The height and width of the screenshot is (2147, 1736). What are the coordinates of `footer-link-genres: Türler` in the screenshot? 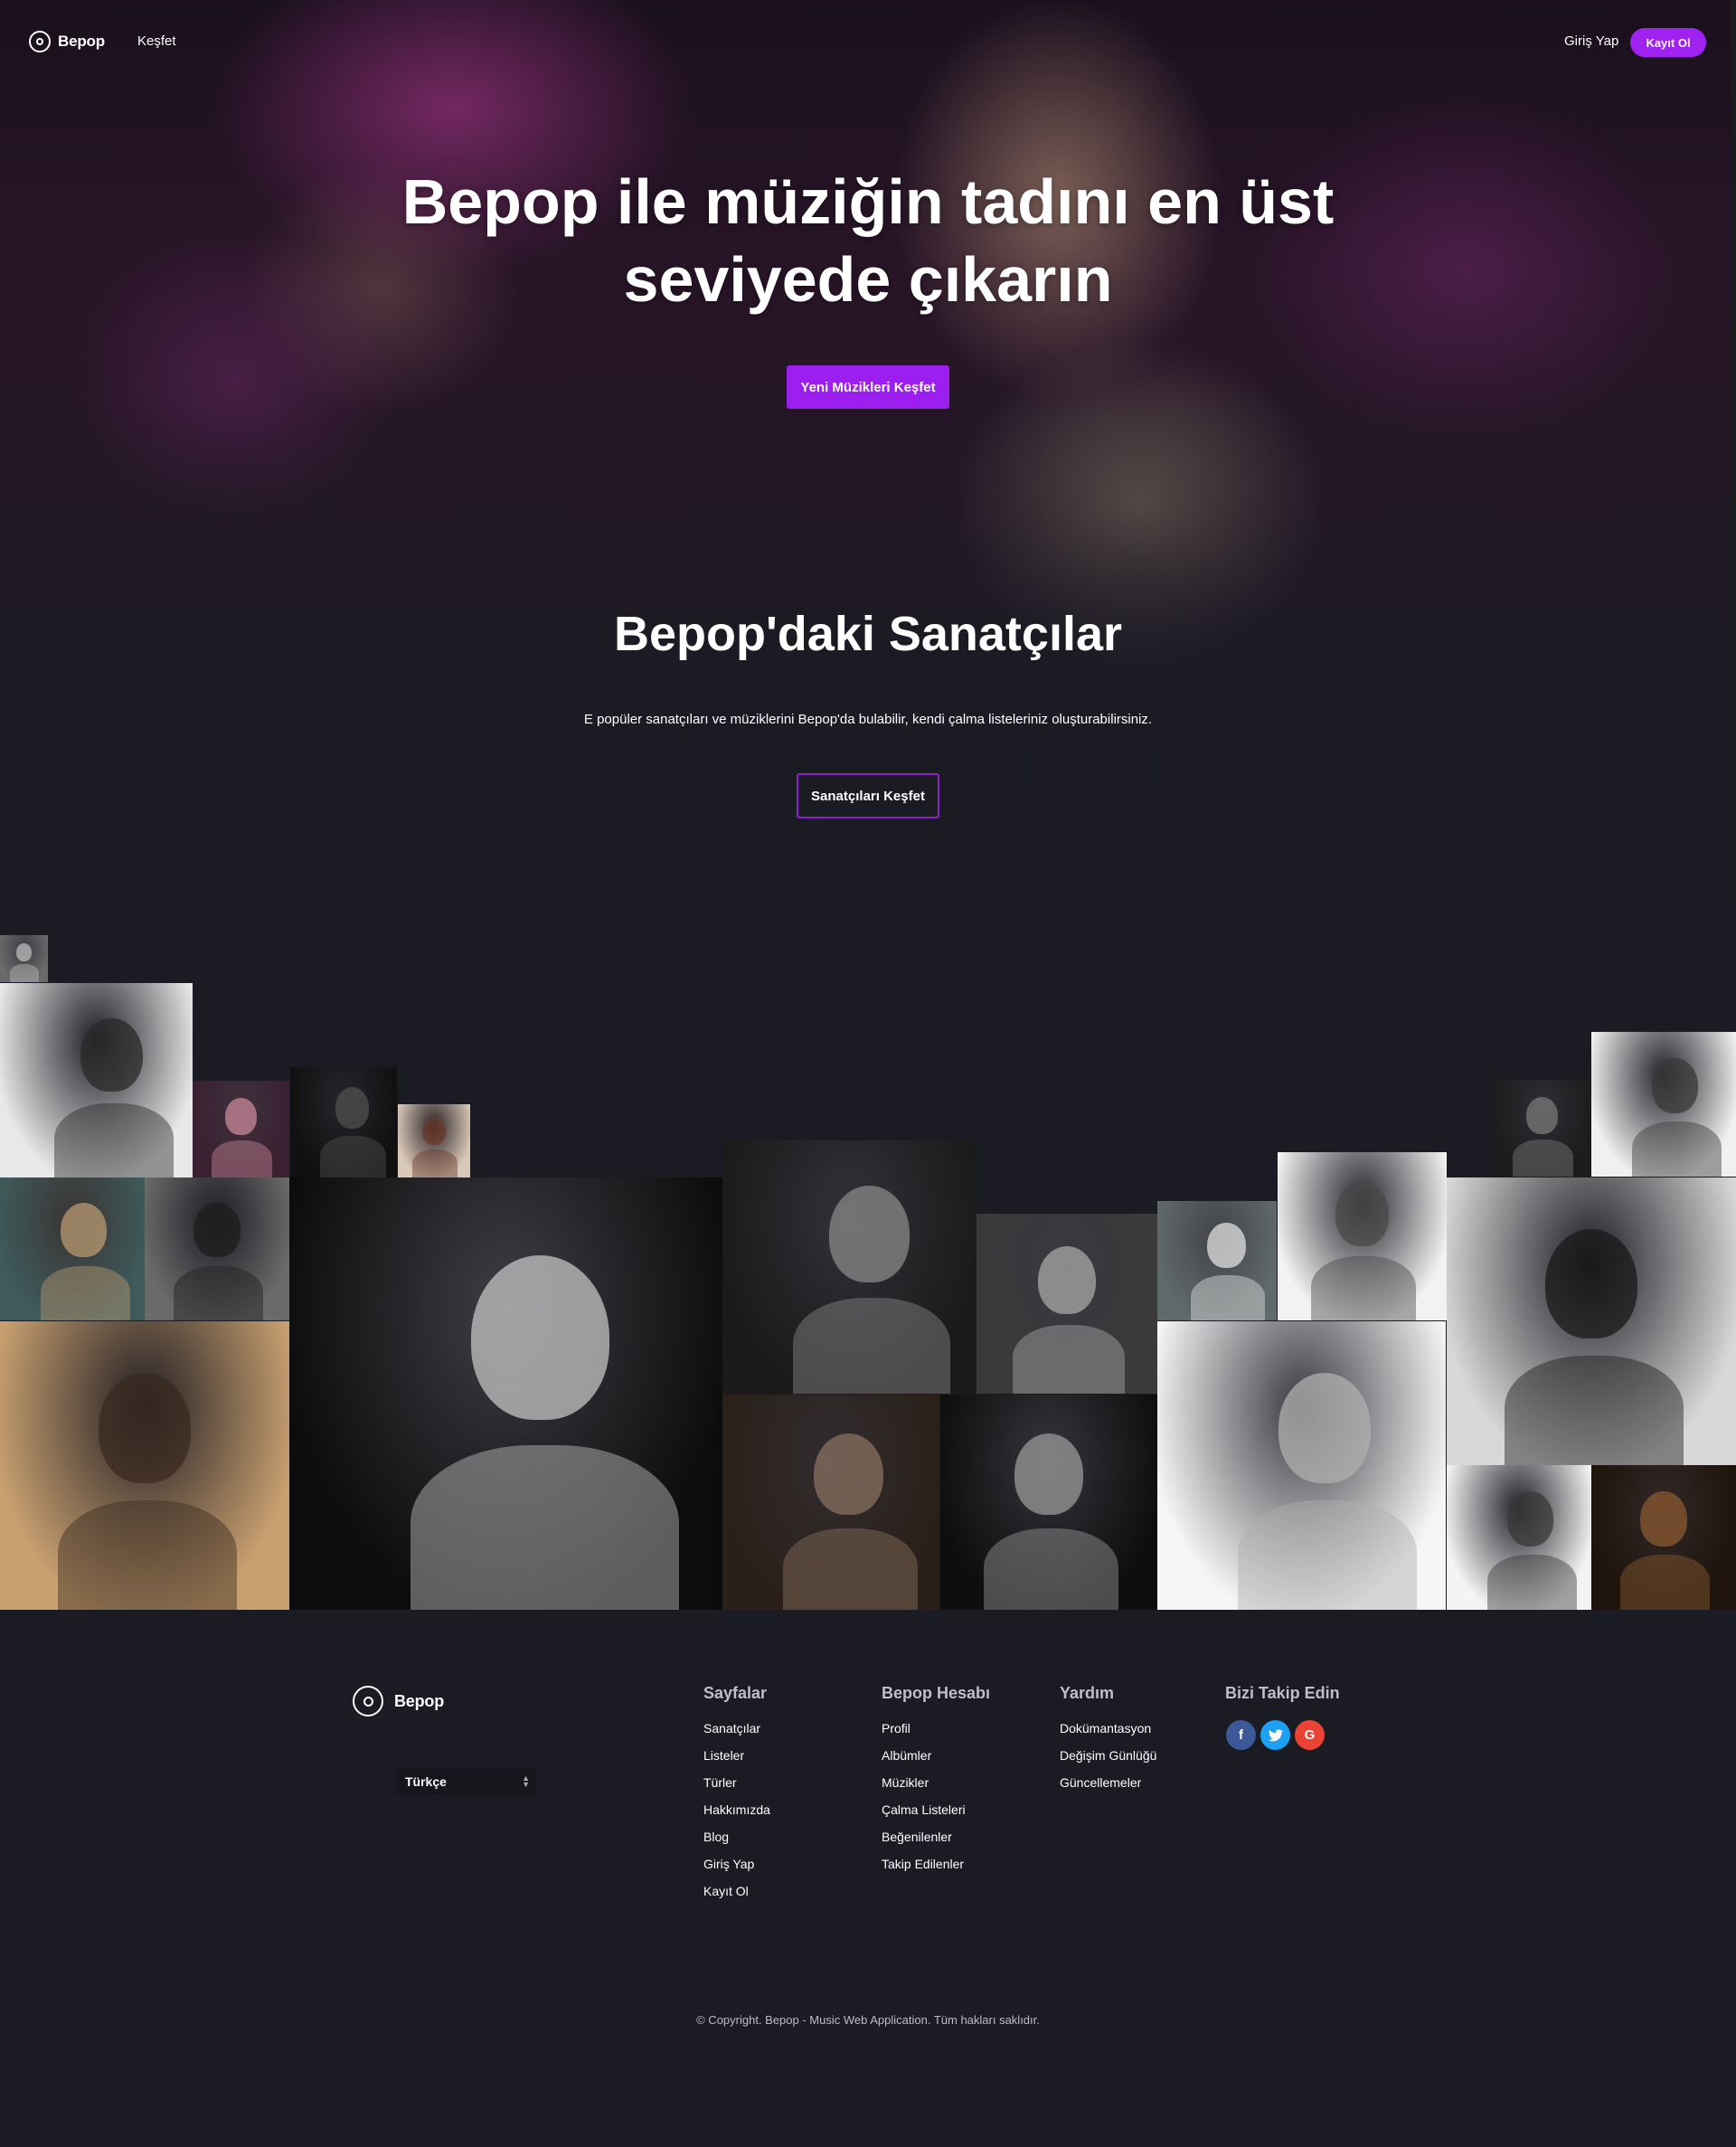 It's located at (736, 1789).